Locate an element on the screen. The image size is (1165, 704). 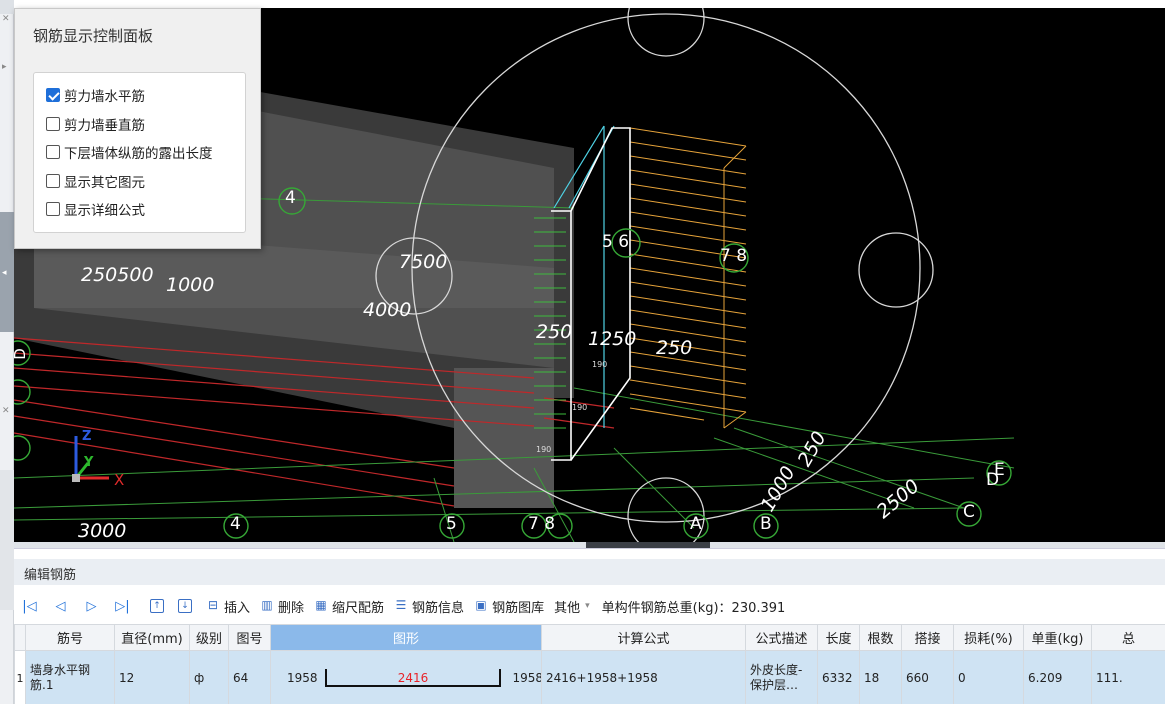
column-header: 长度 is located at coordinates (838, 637).